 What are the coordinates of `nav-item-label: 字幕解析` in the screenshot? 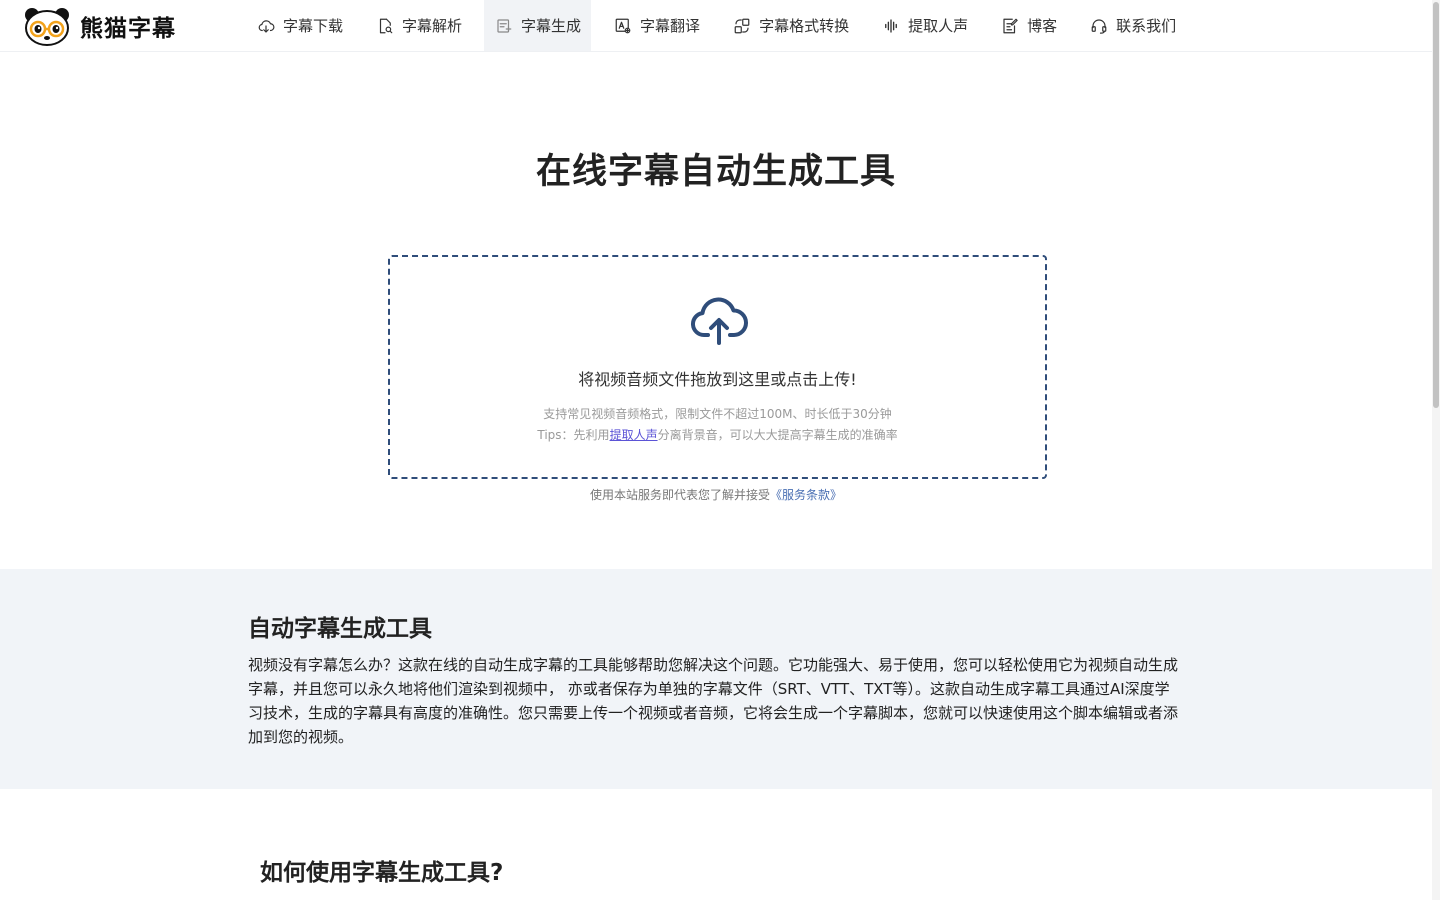 It's located at (432, 26).